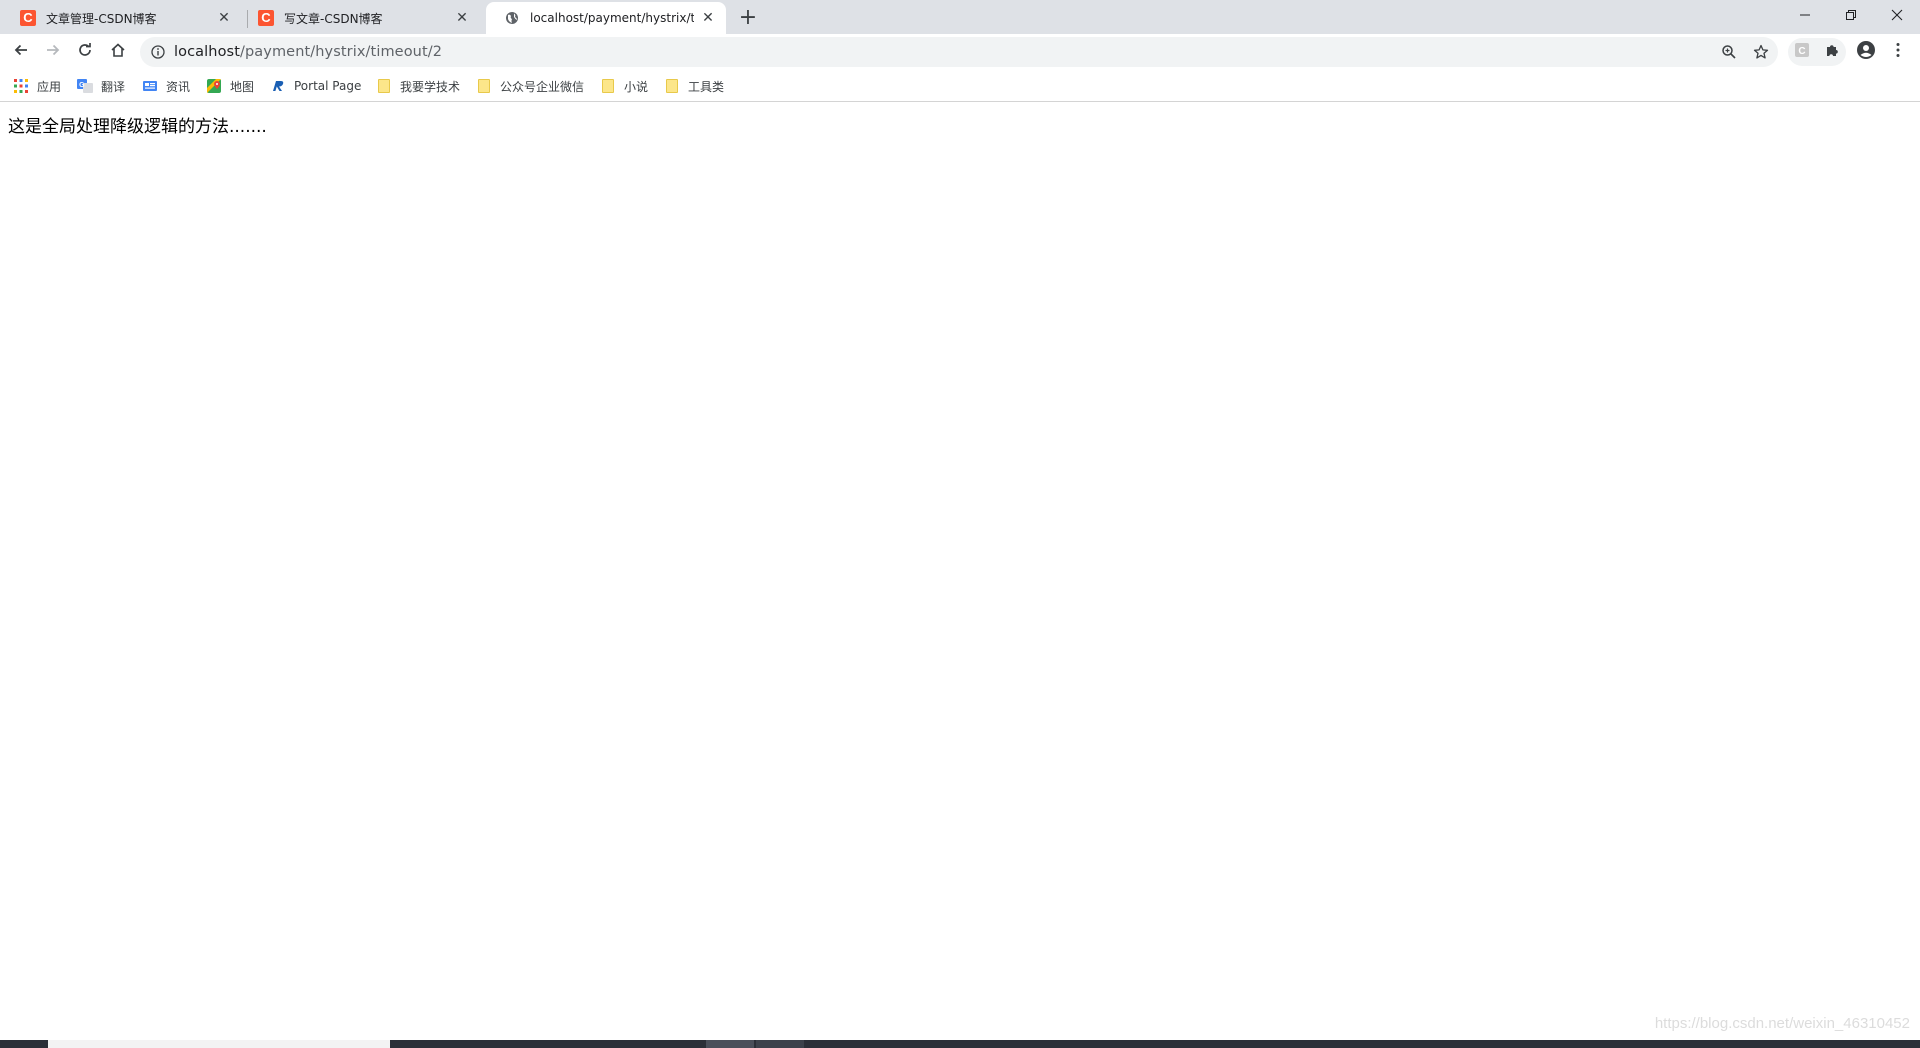  I want to click on restore-button, so click(1851, 15).